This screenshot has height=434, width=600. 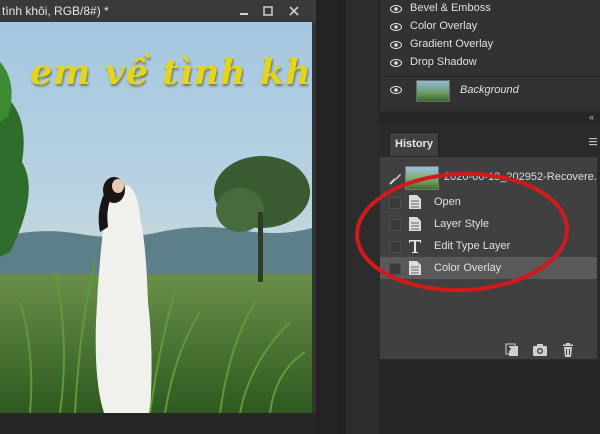 I want to click on document-title: tình khôi, RGB/8#) *, so click(x=55, y=11).